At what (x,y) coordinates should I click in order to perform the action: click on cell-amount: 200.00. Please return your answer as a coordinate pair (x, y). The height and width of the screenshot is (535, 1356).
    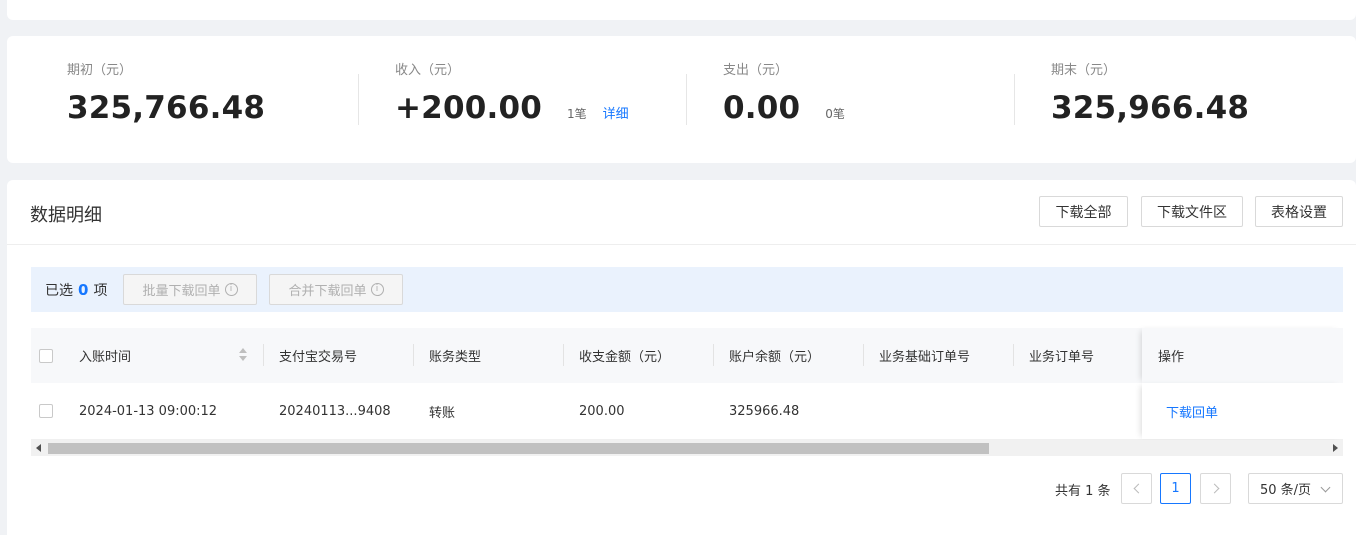
    Looking at the image, I should click on (602, 411).